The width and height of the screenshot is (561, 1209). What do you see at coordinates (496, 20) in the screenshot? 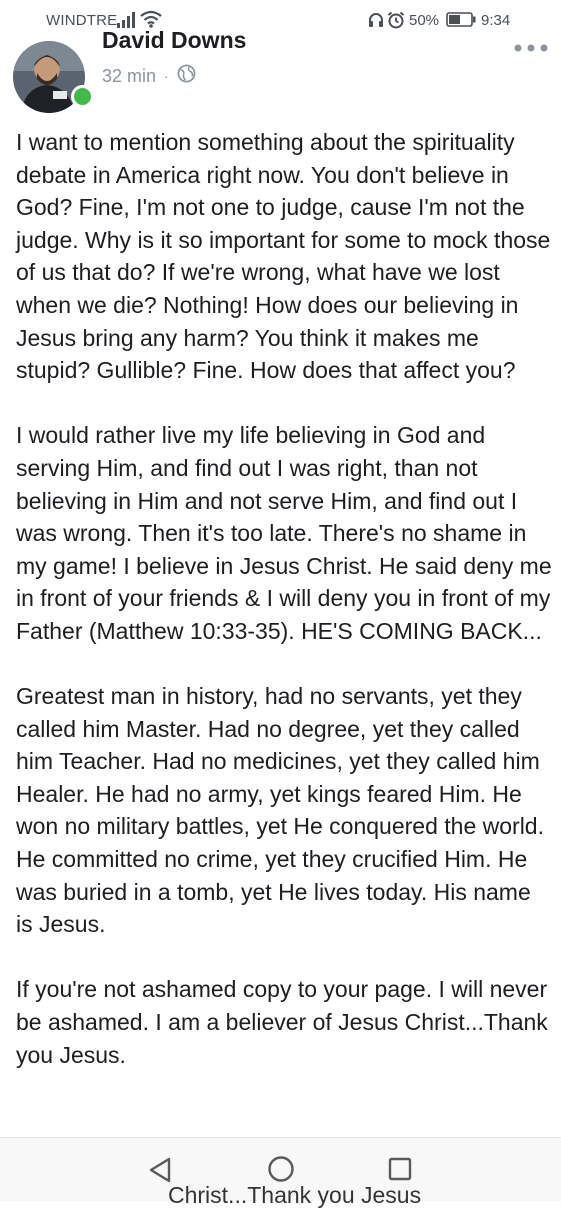
I see `clock: 9:34` at bounding box center [496, 20].